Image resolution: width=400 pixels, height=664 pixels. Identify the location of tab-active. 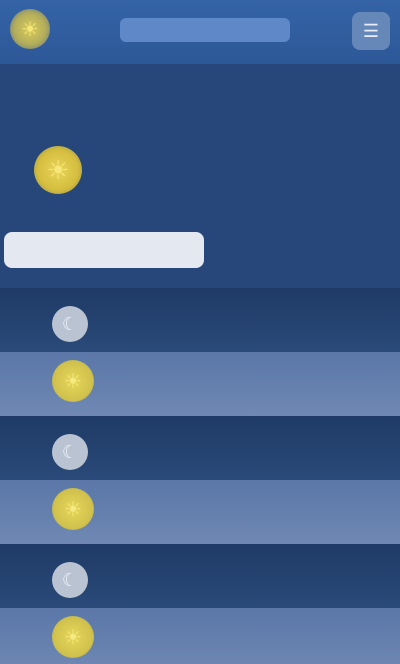
(104, 250).